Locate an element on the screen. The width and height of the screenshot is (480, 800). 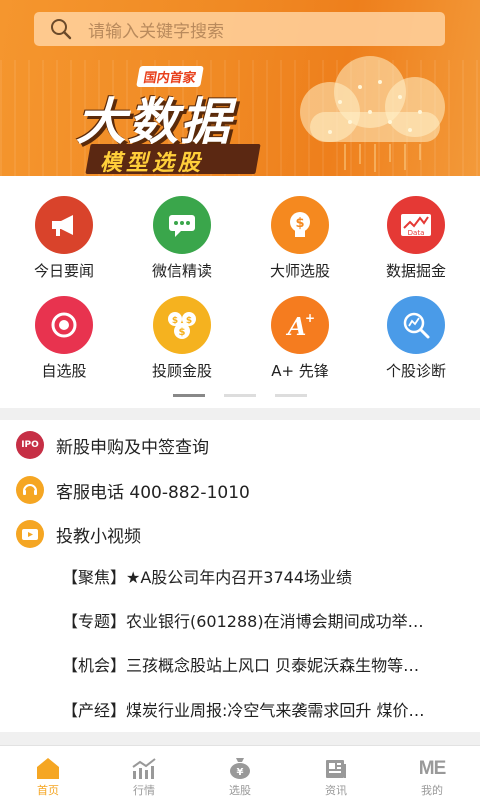
video-icon is located at coordinates (30, 534).